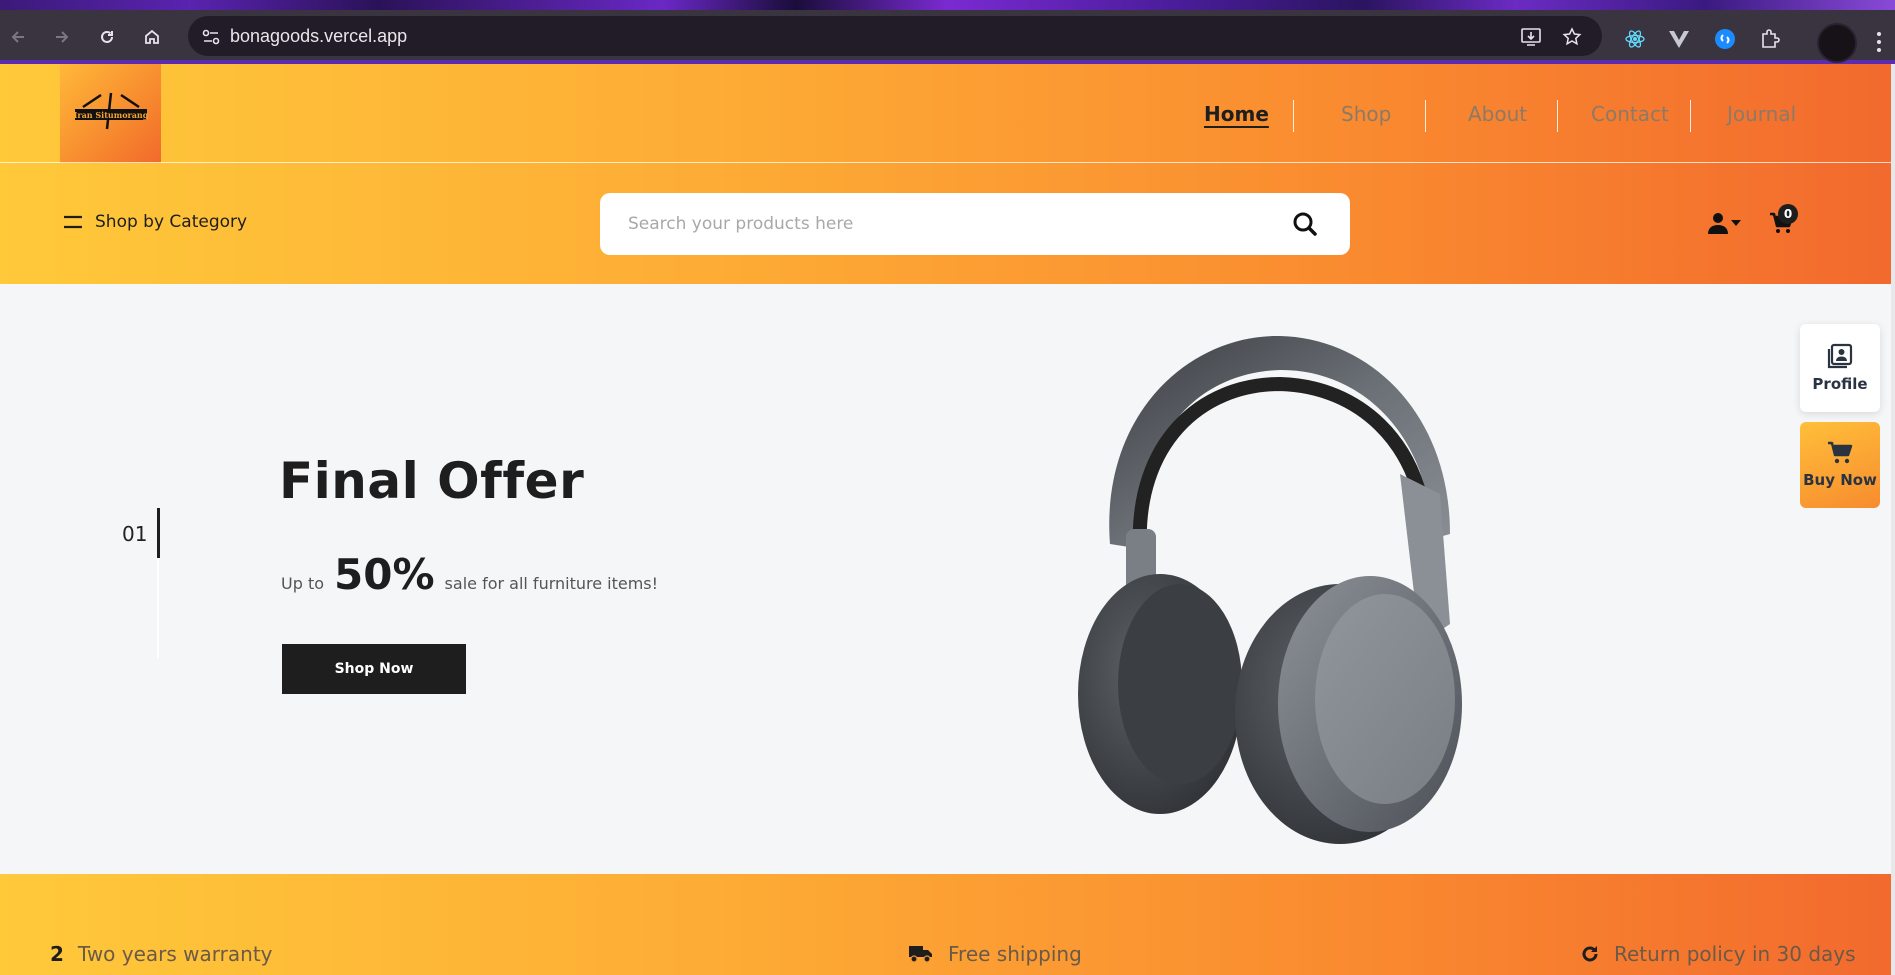 The height and width of the screenshot is (975, 1895). I want to click on feature-warranty: 2 Two years warranty, so click(161, 954).